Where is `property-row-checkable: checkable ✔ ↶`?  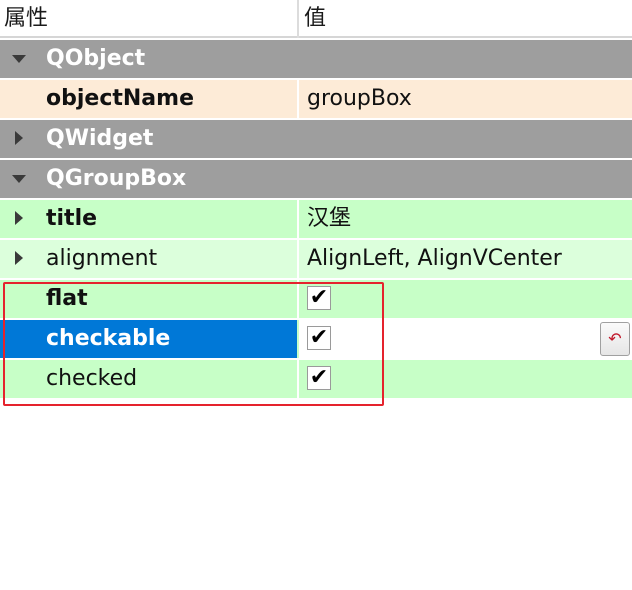
property-row-checkable: checkable ✔ ↶ is located at coordinates (316, 340).